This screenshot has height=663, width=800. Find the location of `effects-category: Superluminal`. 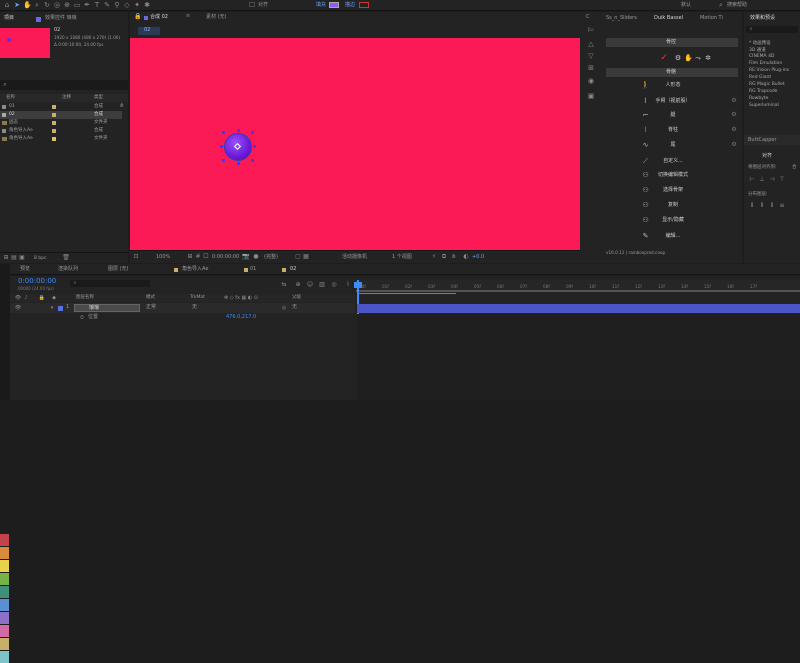

effects-category: Superluminal is located at coordinates (764, 105).